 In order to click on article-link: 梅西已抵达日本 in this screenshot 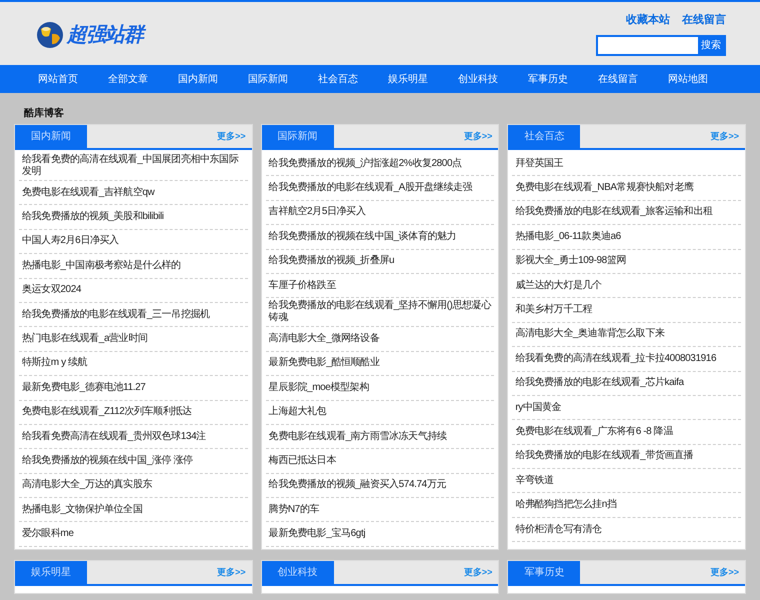, I will do `click(302, 460)`.